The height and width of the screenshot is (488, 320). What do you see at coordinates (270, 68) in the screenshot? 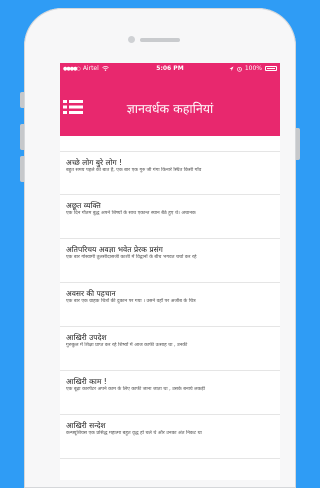
I see `battery-icon` at bounding box center [270, 68].